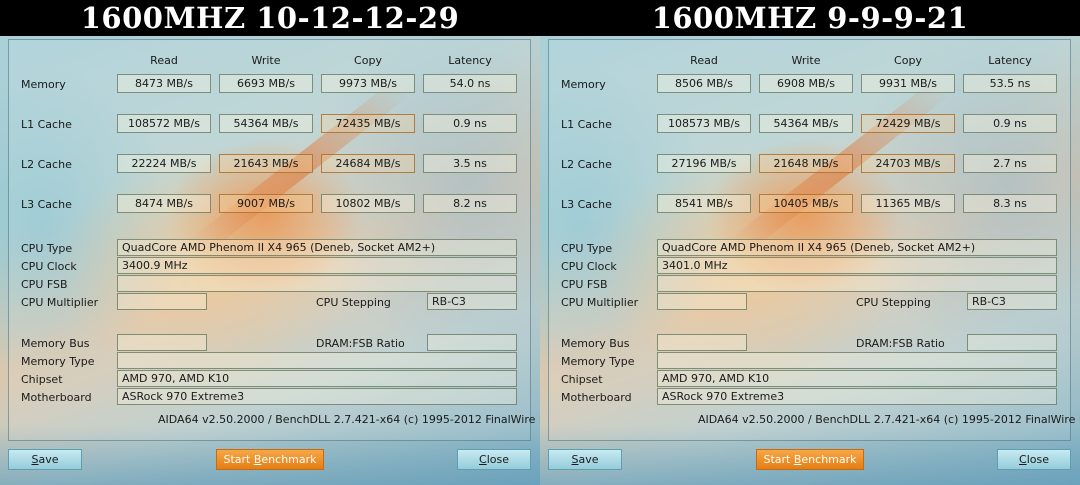 This screenshot has height=485, width=1080. Describe the element at coordinates (1010, 203) in the screenshot. I see `l3-latency-value: 8.3 ns` at that location.